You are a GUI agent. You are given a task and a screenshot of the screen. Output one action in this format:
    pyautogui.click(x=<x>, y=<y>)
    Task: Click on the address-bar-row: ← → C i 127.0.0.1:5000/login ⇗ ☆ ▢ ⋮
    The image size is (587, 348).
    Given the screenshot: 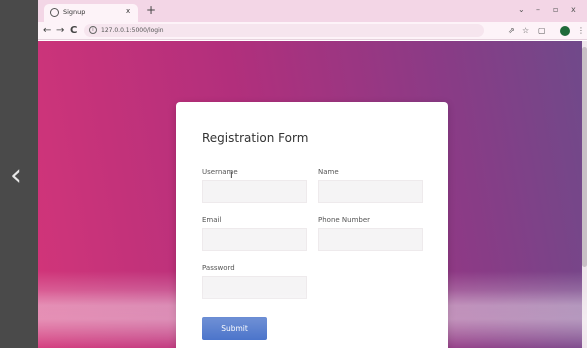 What is the action you would take?
    pyautogui.click(x=312, y=31)
    